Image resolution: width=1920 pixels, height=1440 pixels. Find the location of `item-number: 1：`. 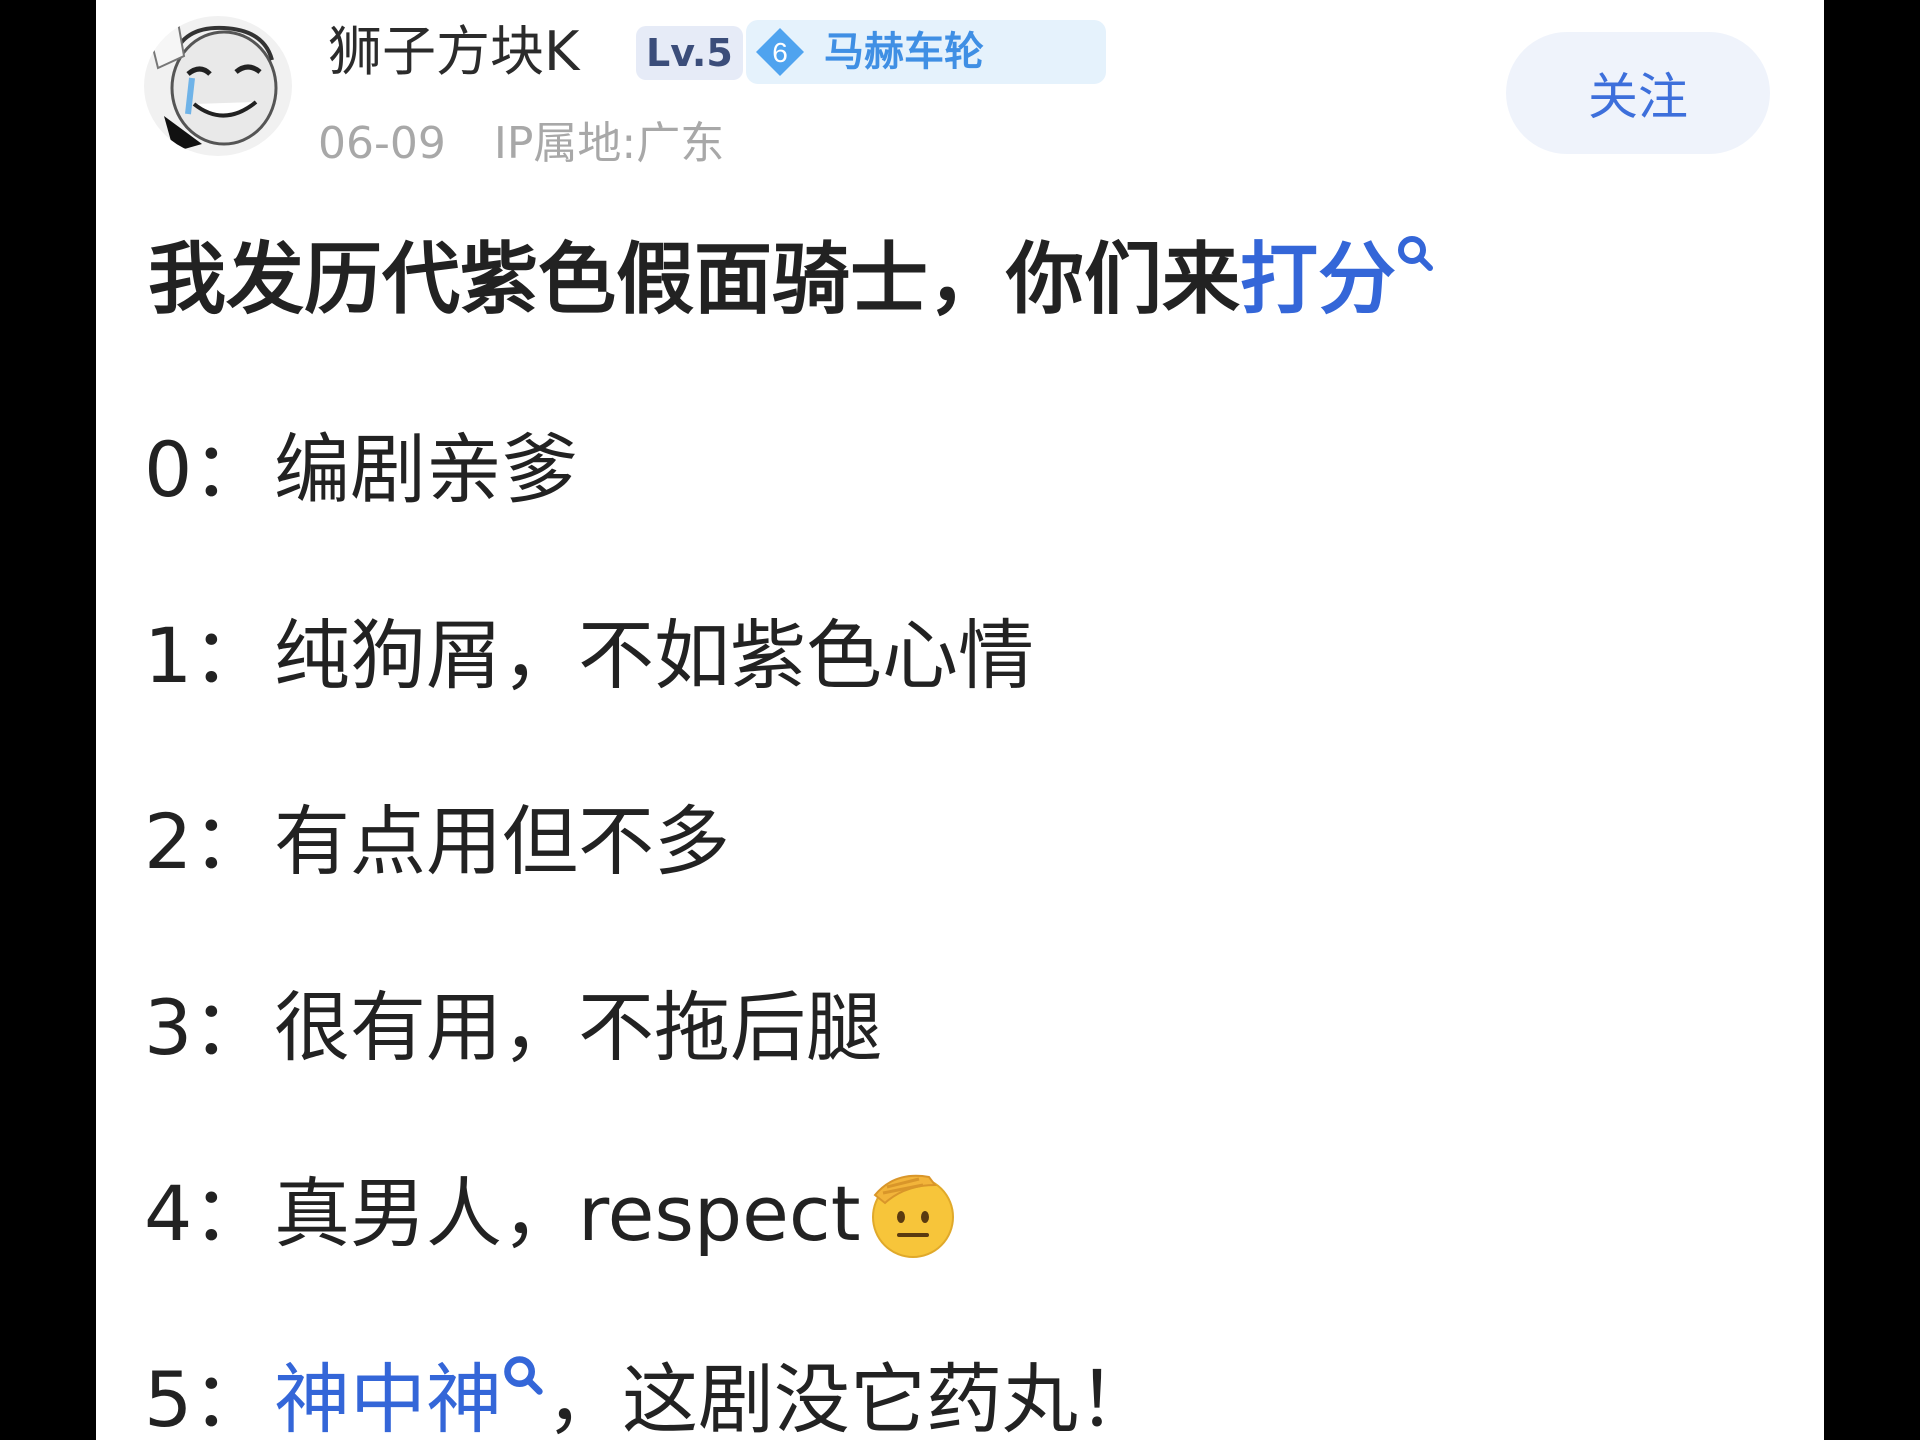

item-number: 1： is located at coordinates (206, 655).